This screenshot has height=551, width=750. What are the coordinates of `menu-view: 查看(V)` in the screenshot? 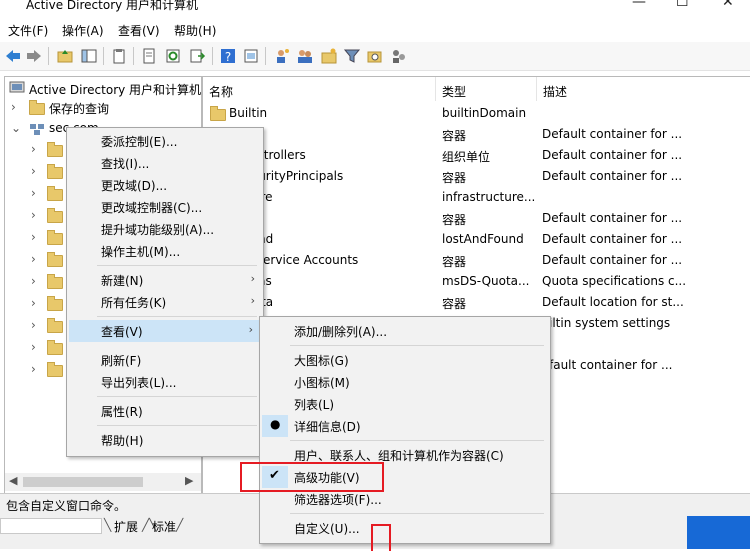 It's located at (139, 30).